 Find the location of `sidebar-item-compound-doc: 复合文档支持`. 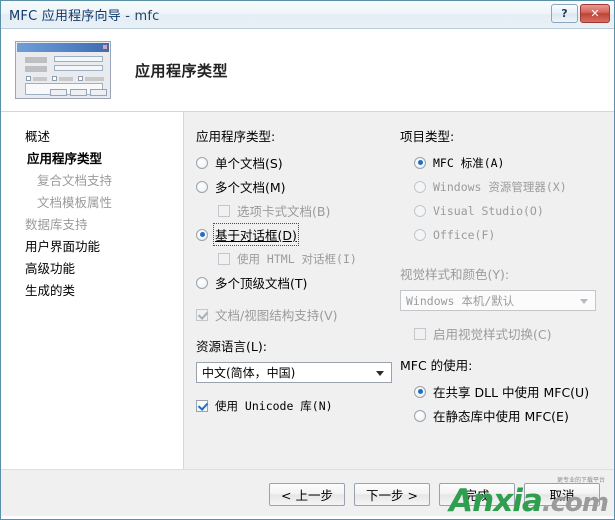

sidebar-item-compound-doc: 复合文档支持 is located at coordinates (75, 180).